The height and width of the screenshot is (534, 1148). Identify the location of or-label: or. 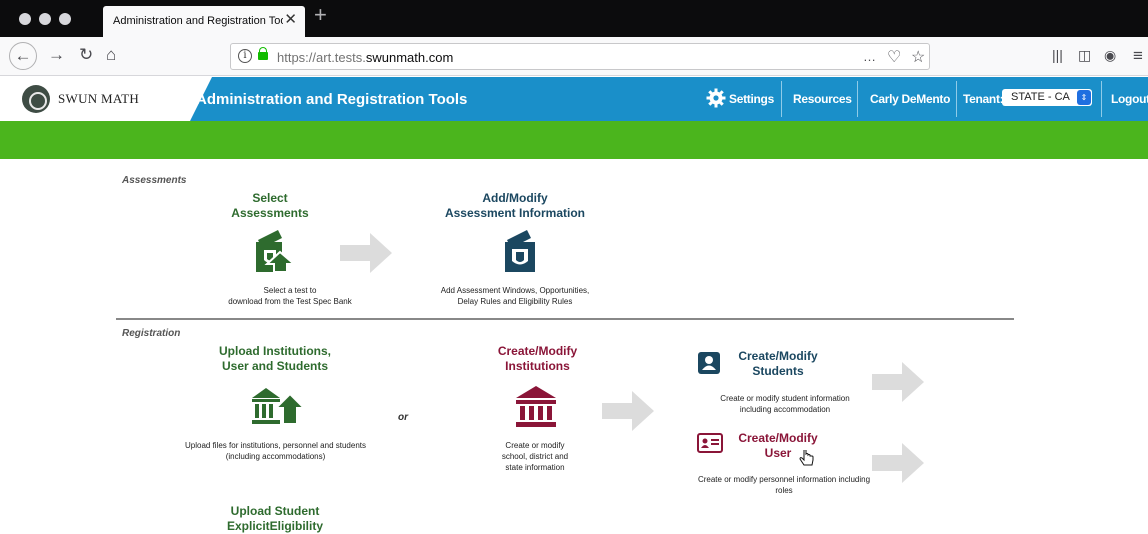
(403, 417).